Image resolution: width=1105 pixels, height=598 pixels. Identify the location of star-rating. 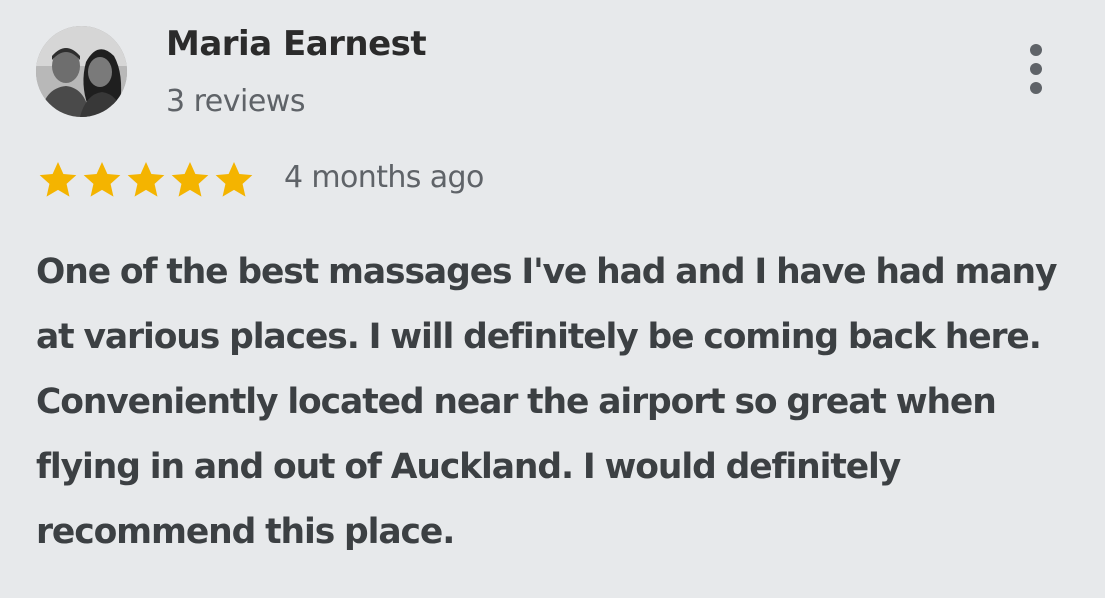
(146, 180).